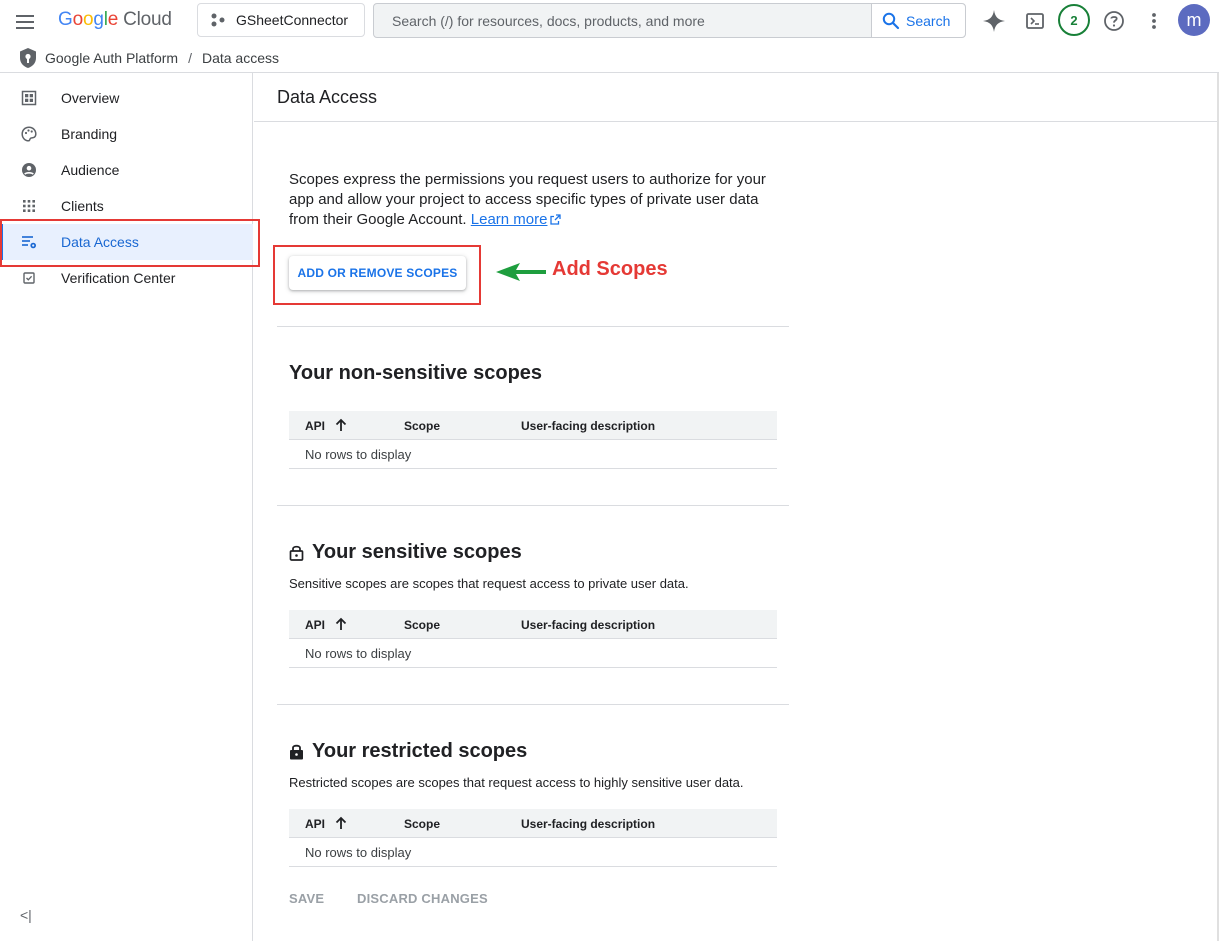 This screenshot has height=941, width=1219. What do you see at coordinates (609, 58) in the screenshot?
I see `breadcrumb: Google Auth Platform / Data access` at bounding box center [609, 58].